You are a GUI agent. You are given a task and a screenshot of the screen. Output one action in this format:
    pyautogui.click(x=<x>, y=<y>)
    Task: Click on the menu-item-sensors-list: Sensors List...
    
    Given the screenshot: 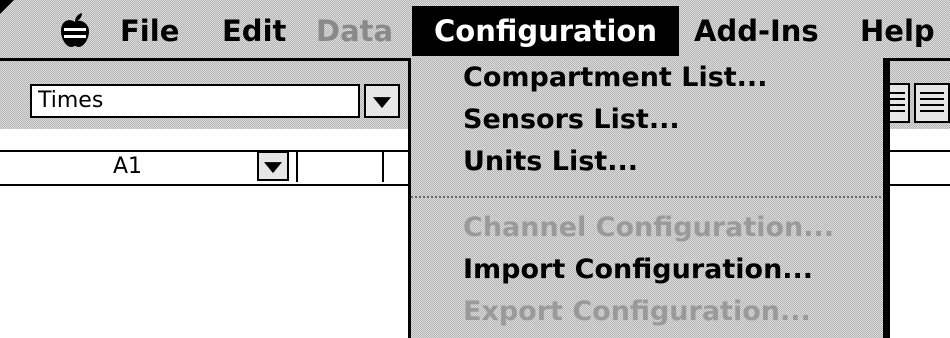 What is the action you would take?
    pyautogui.click(x=571, y=120)
    